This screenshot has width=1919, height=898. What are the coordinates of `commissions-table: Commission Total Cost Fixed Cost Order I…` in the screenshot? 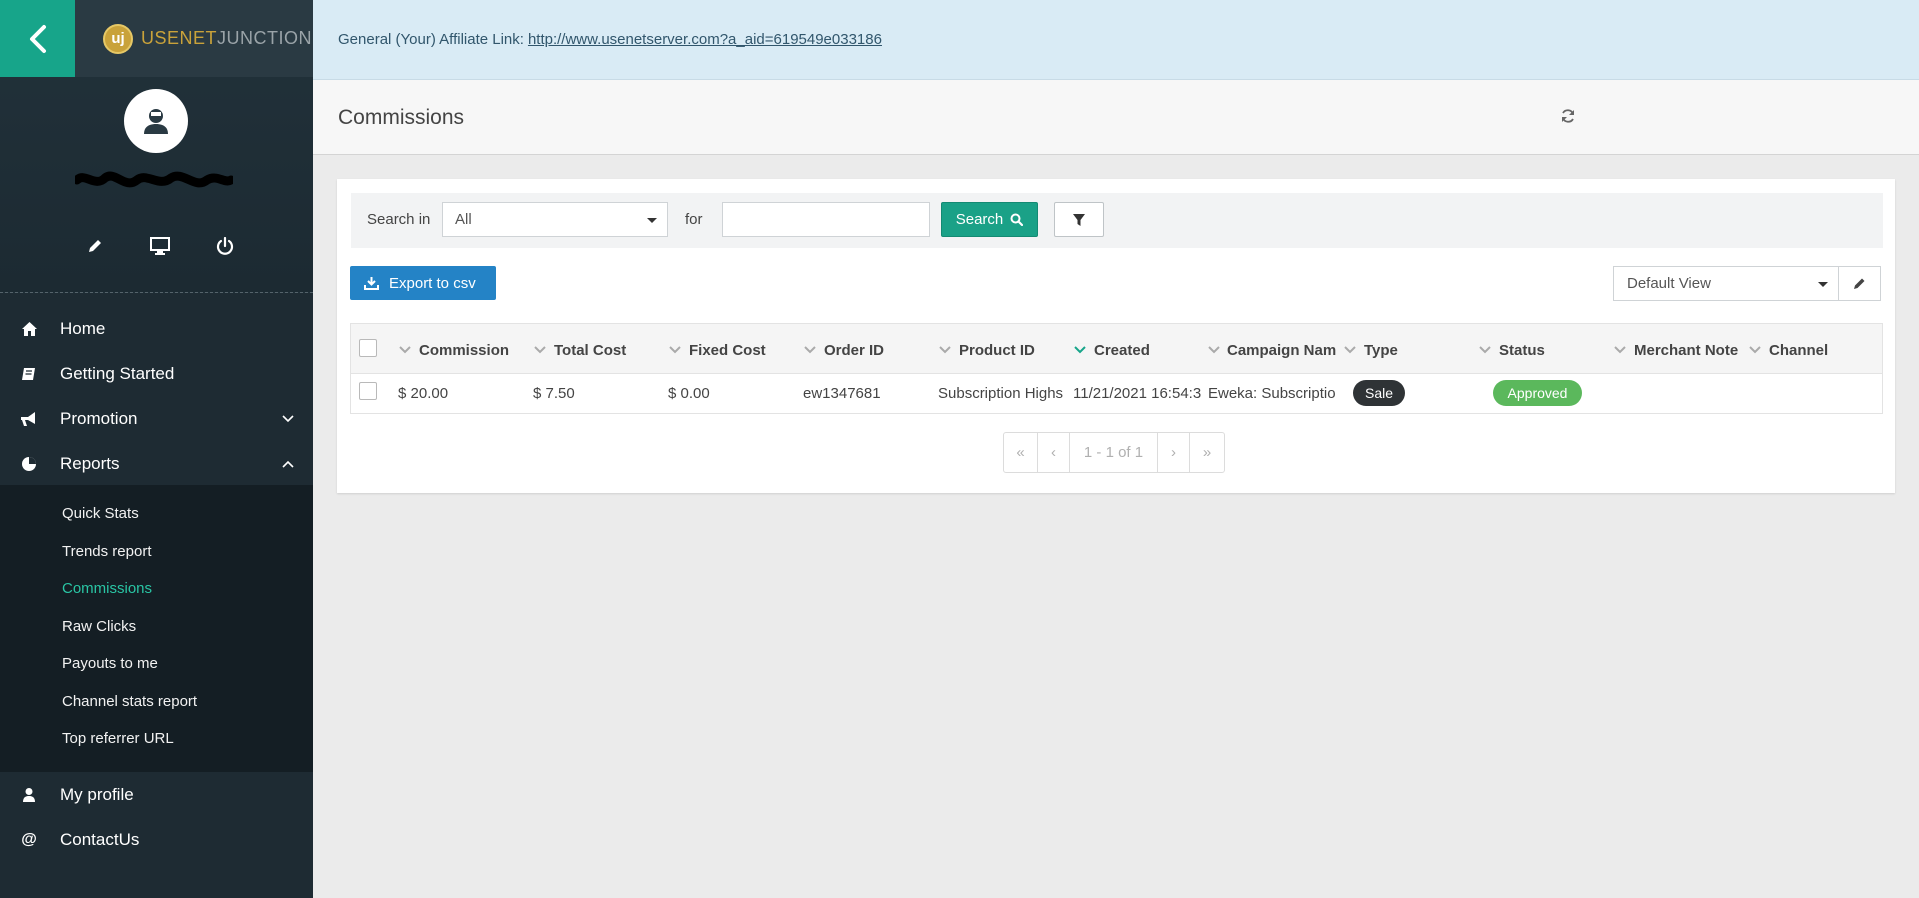 It's located at (1116, 368).